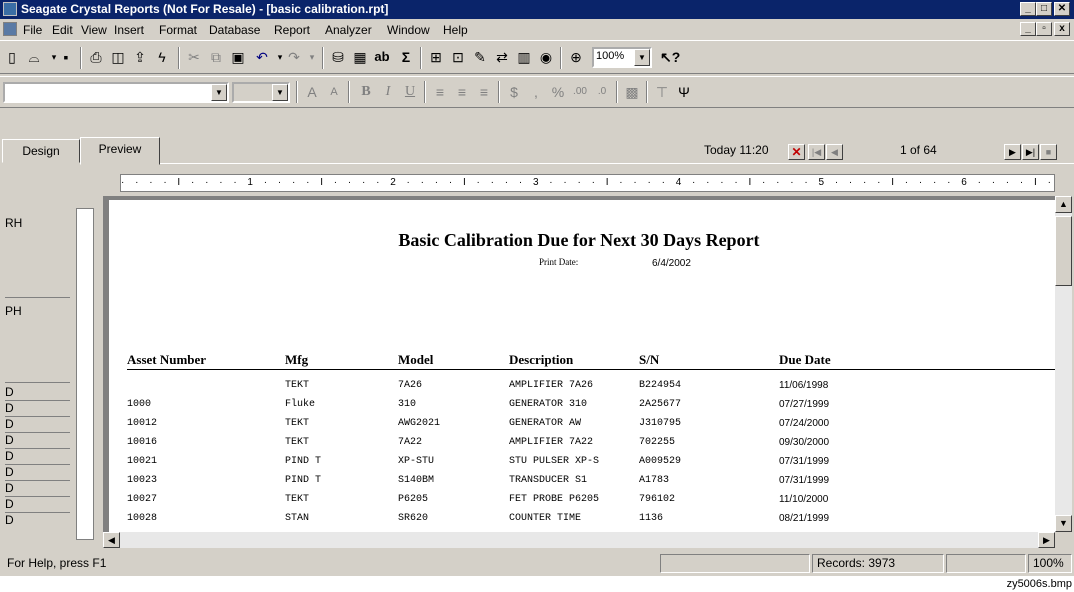 The height and width of the screenshot is (592, 1074). Describe the element at coordinates (34, 57) in the screenshot. I see `open-icon: ⌓` at that location.